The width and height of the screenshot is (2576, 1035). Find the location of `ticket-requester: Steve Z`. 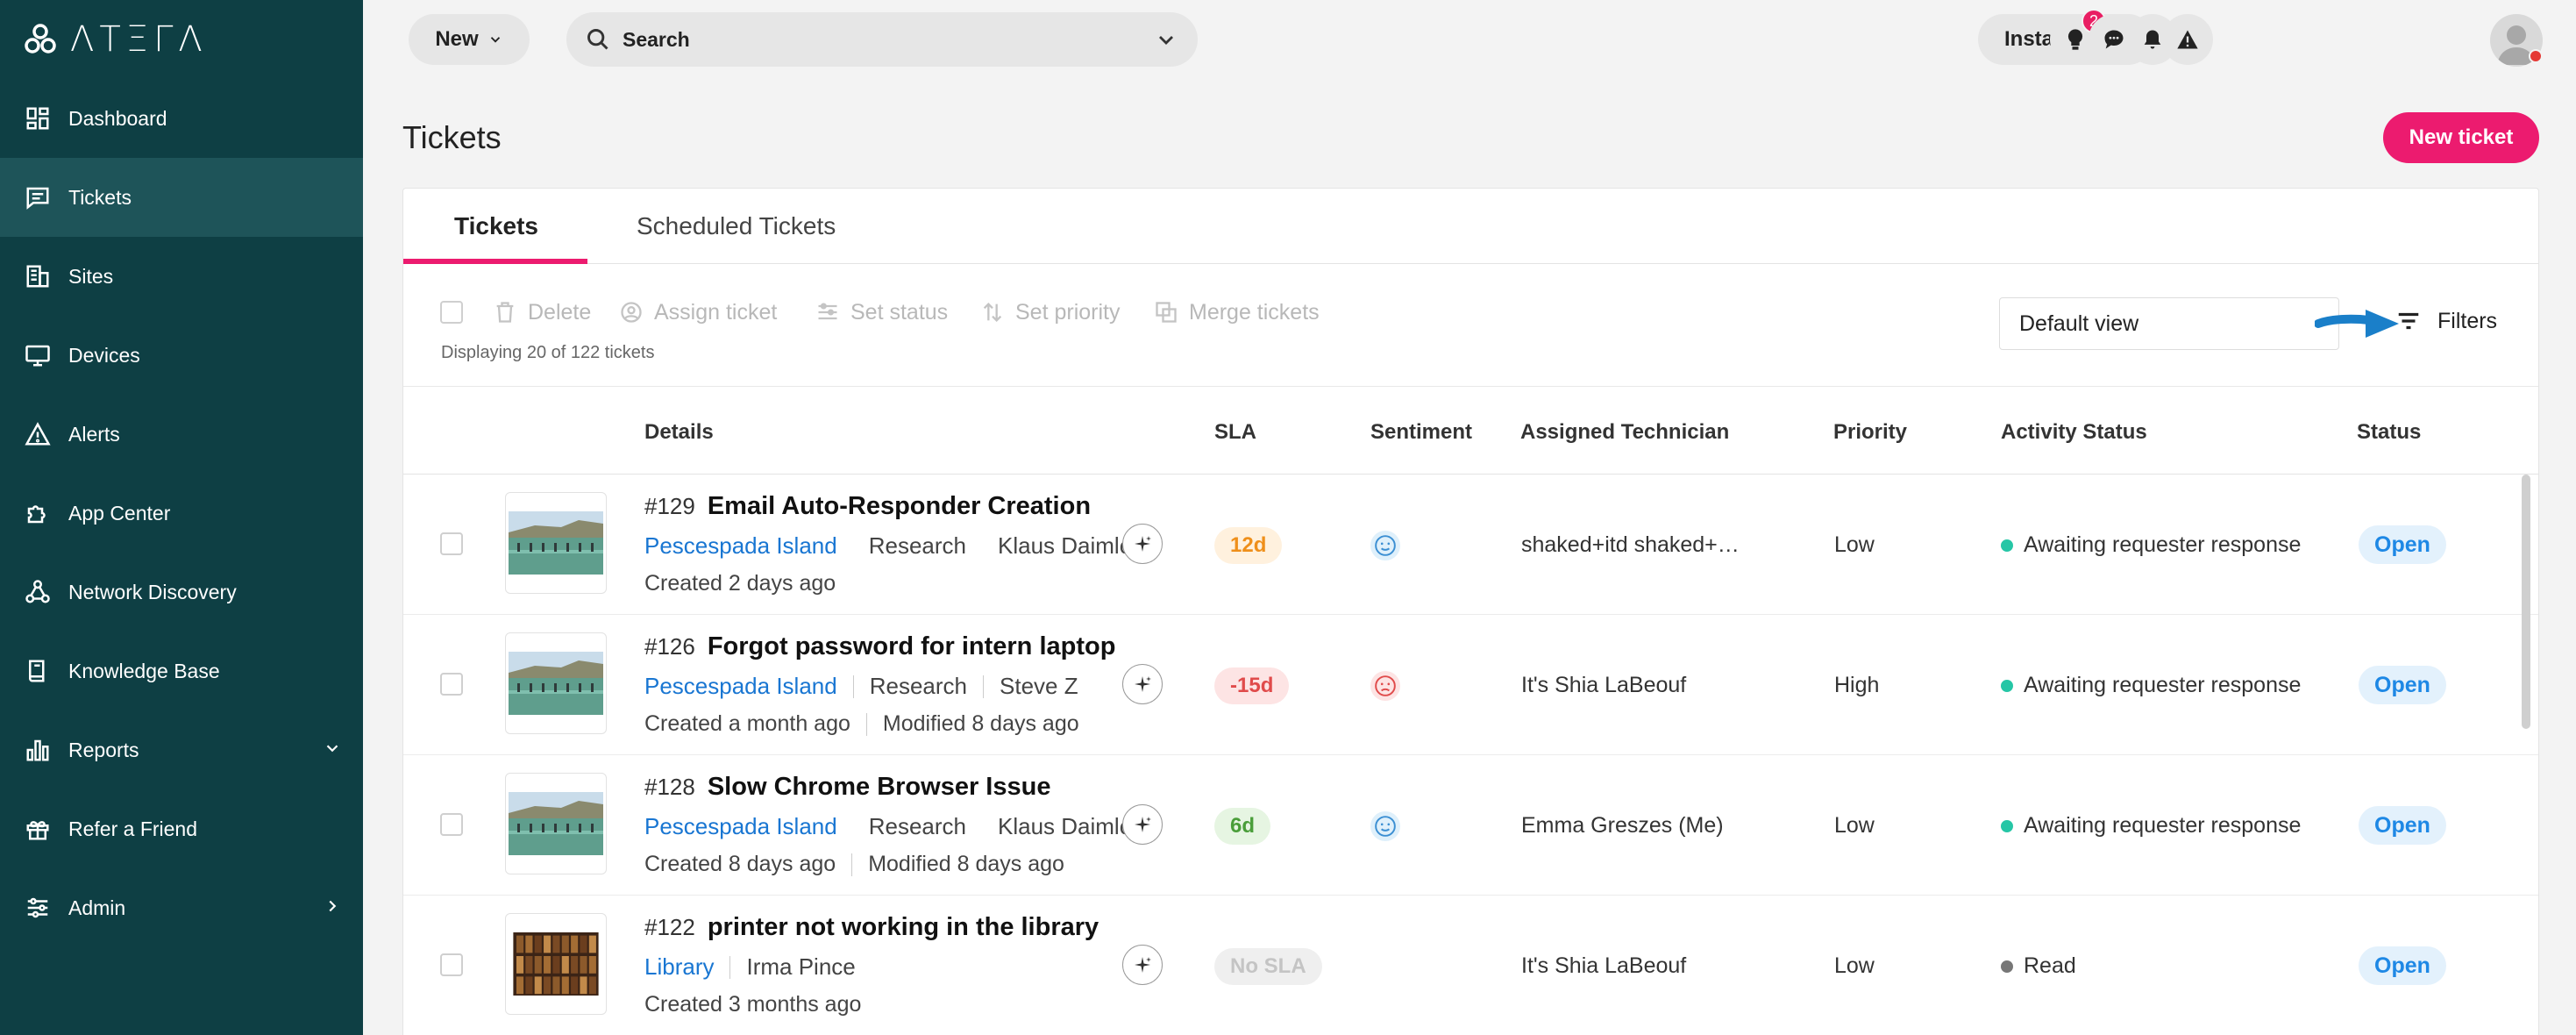

ticket-requester: Steve Z is located at coordinates (1039, 686).